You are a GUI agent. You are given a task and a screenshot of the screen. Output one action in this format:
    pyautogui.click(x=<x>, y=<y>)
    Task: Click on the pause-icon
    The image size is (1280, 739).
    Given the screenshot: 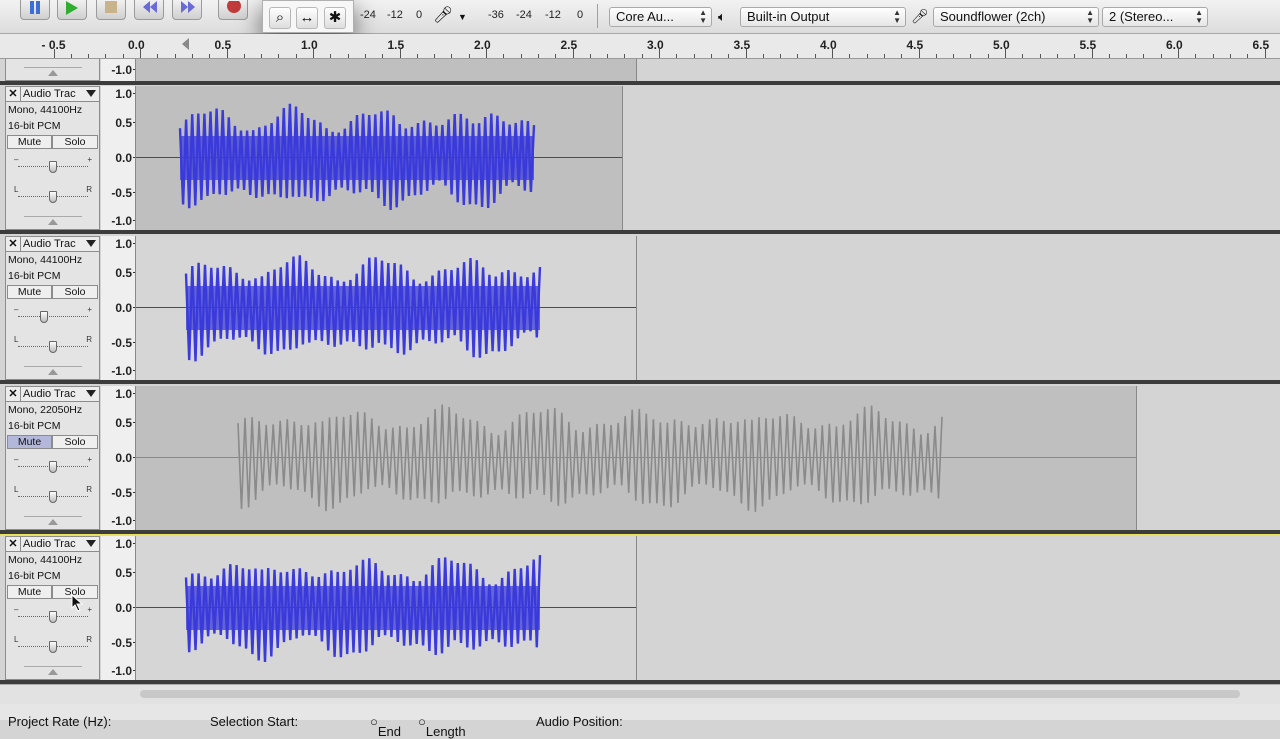 What is the action you would take?
    pyautogui.click(x=35, y=7)
    